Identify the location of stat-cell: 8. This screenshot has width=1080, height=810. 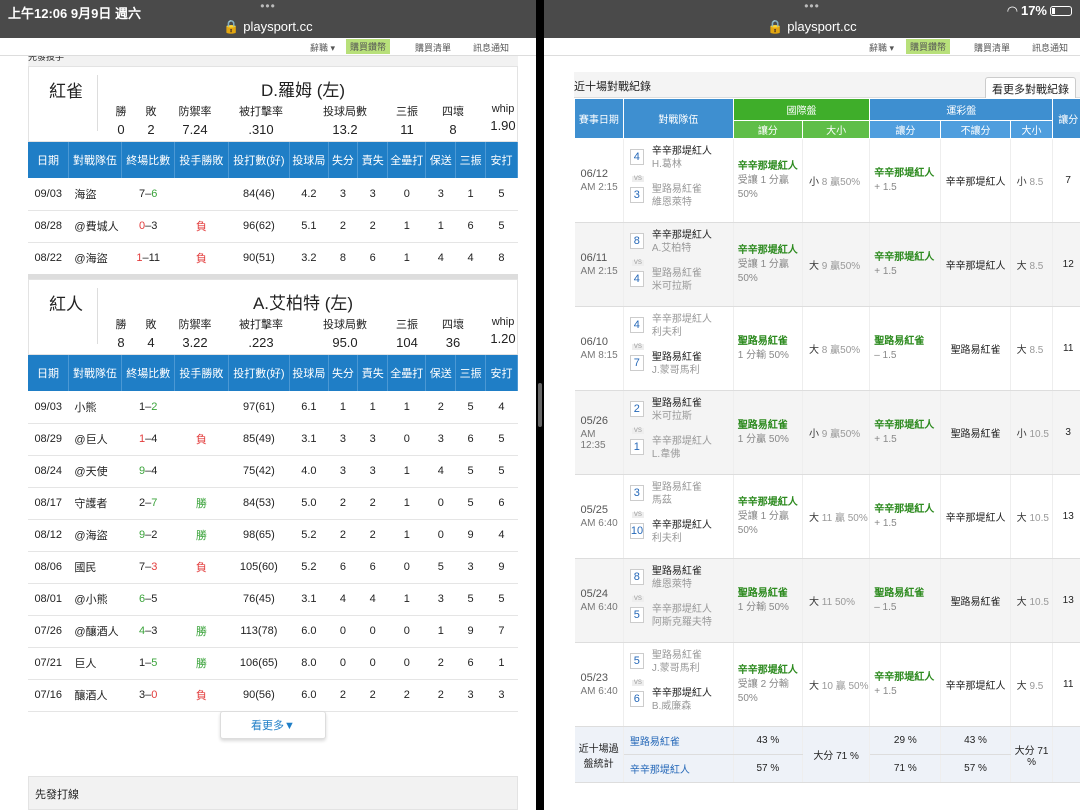
(343, 258).